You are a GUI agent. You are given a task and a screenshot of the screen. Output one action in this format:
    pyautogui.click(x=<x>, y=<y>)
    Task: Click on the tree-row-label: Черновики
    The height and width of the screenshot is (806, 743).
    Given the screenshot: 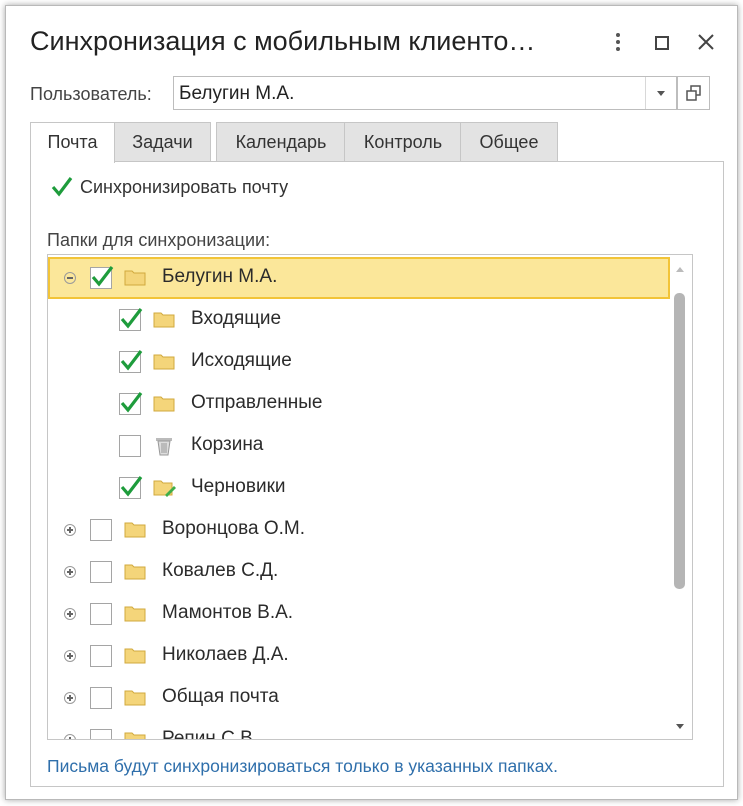 What is the action you would take?
    pyautogui.click(x=238, y=486)
    